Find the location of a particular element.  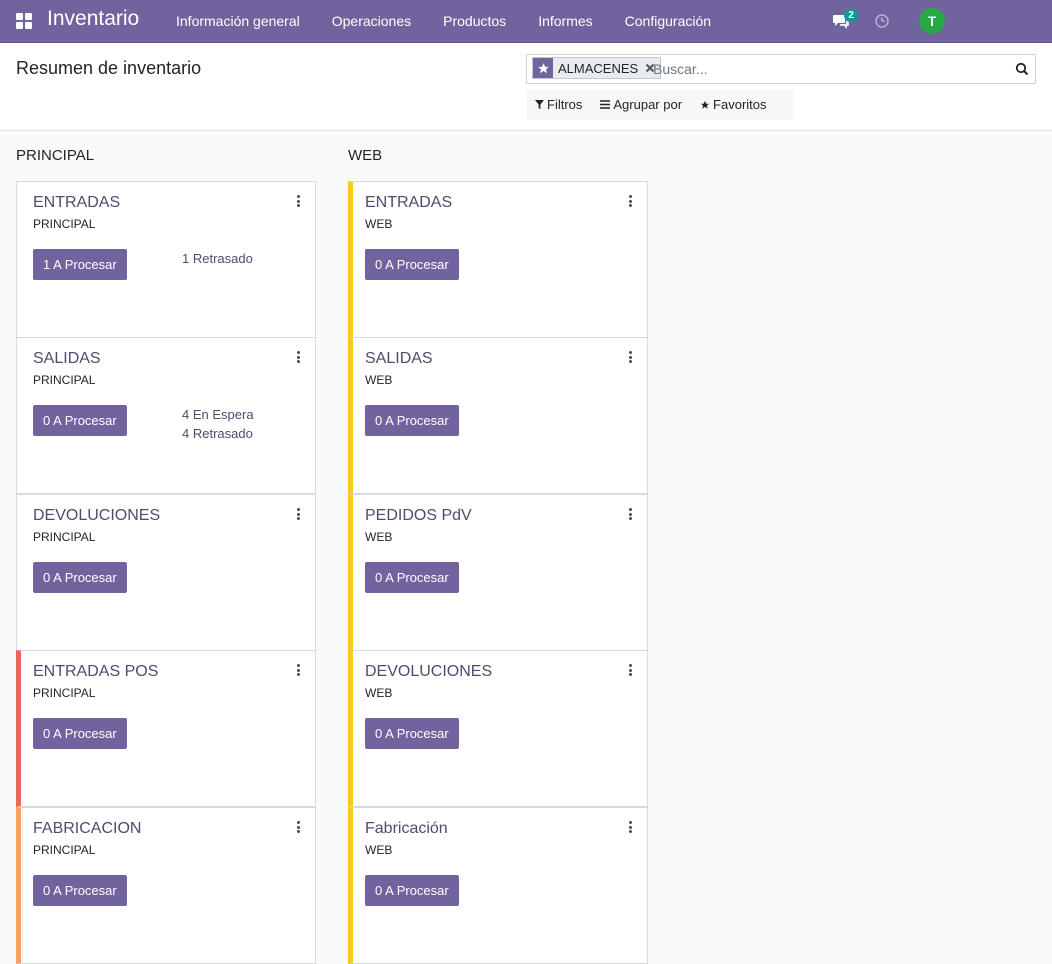

filters-button: Filtros is located at coordinates (558, 104).